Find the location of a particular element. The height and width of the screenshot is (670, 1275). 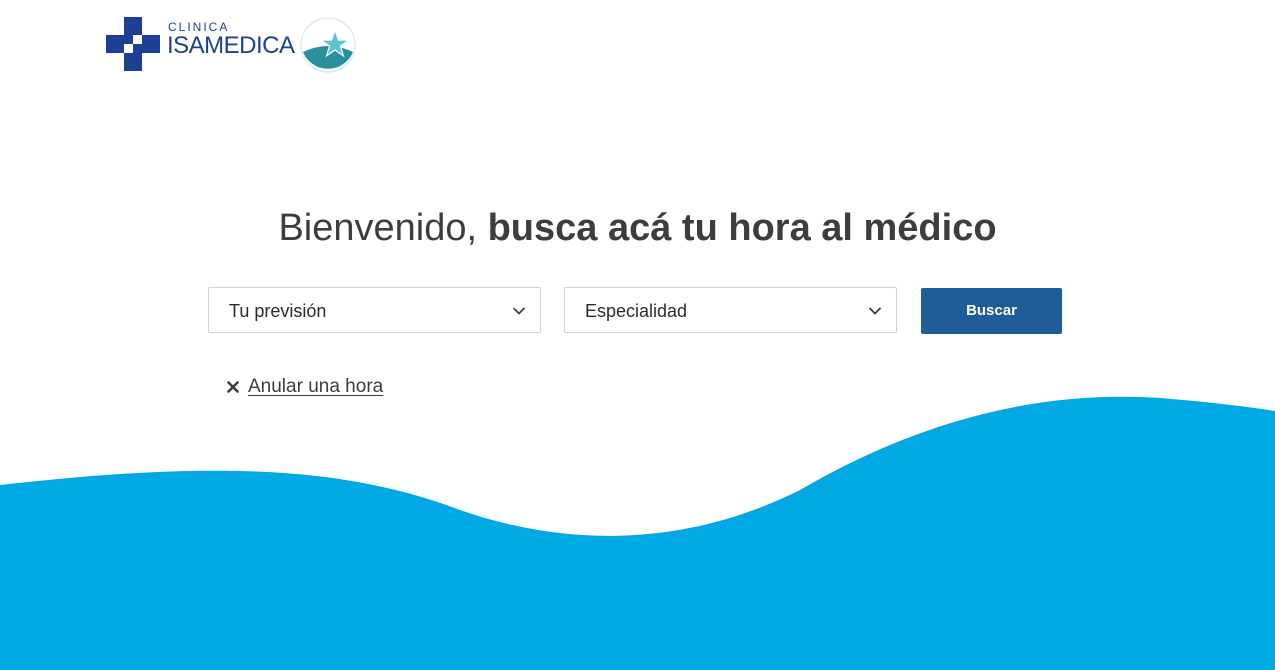

prevision-select-value: Tu previsión is located at coordinates (278, 311).